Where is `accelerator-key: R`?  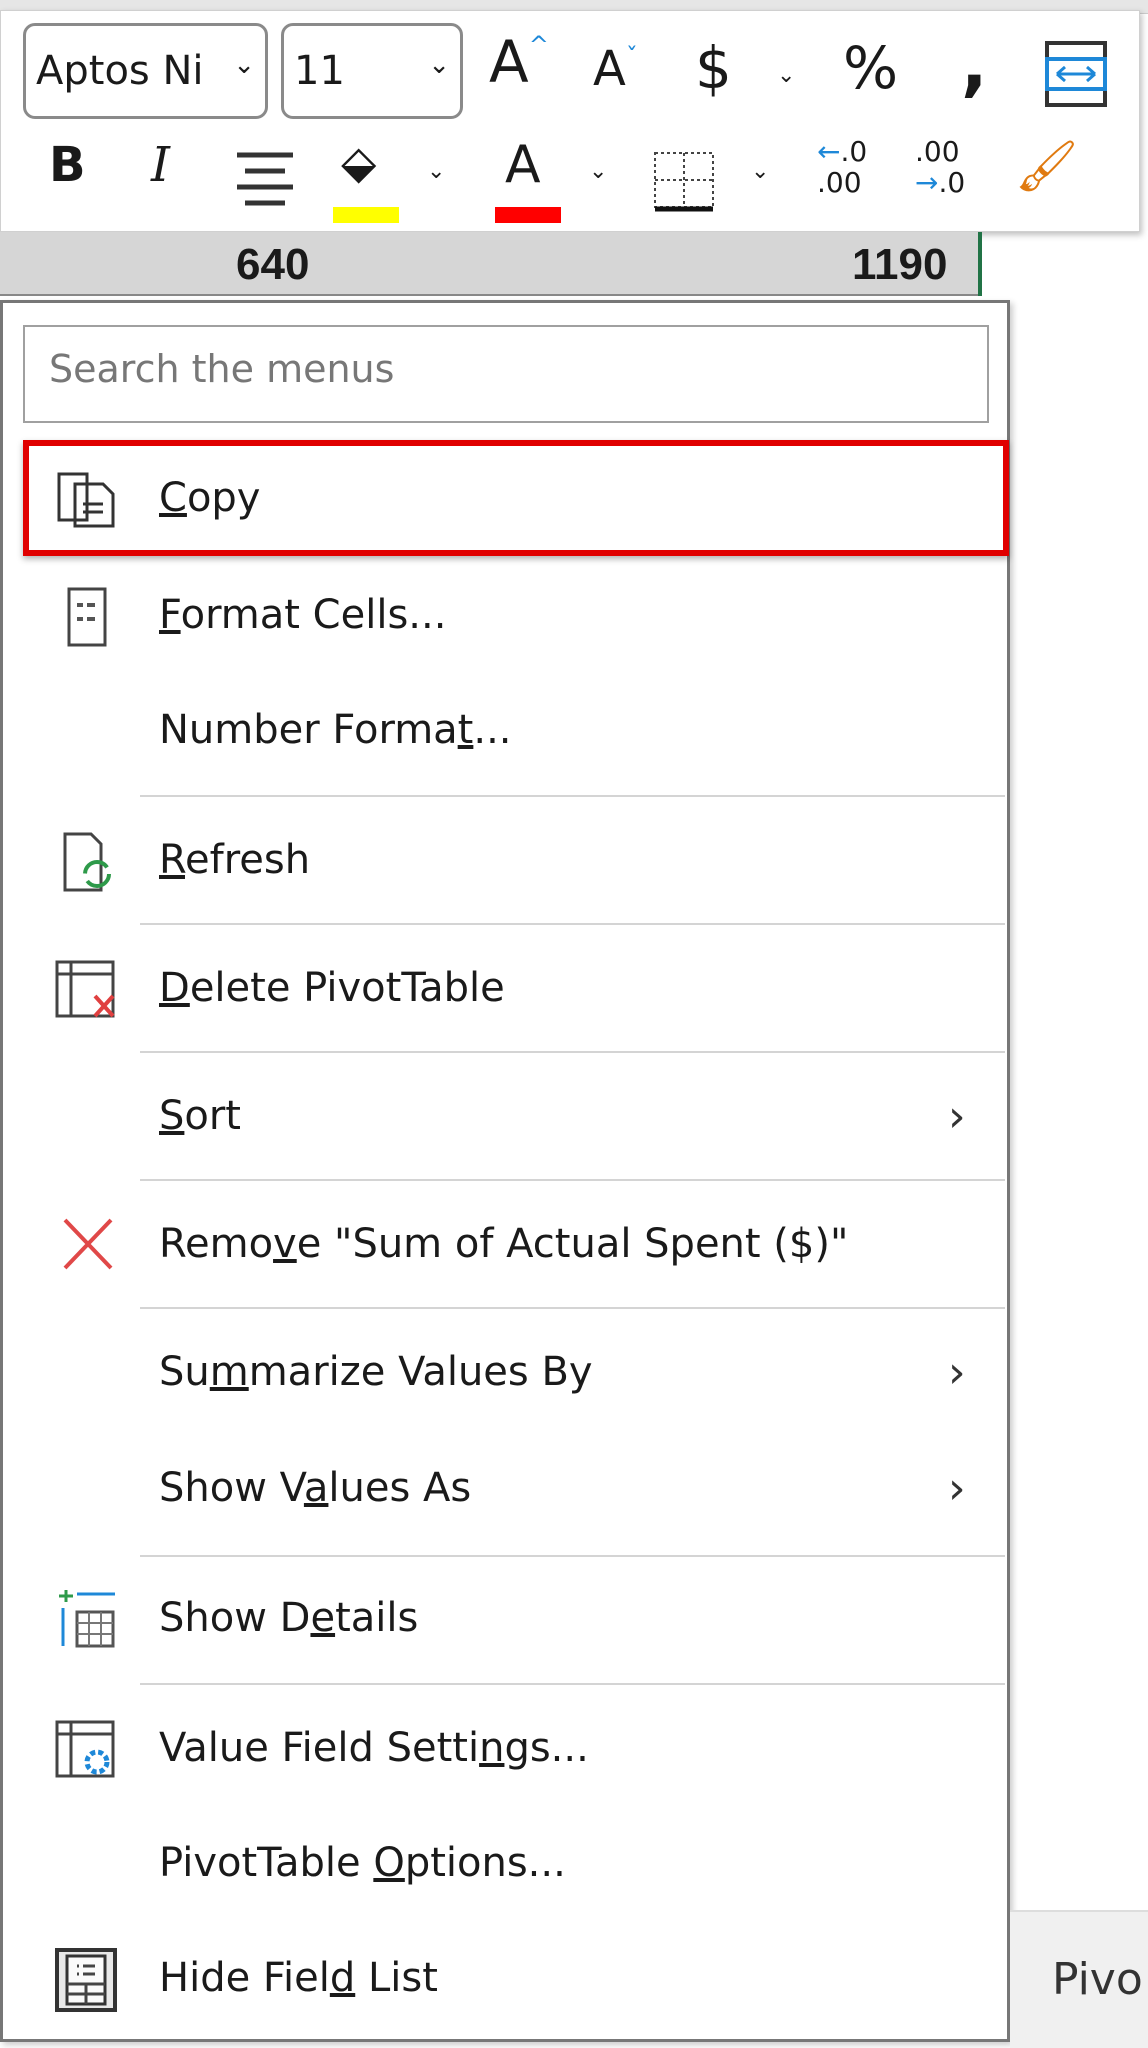
accelerator-key: R is located at coordinates (172, 860).